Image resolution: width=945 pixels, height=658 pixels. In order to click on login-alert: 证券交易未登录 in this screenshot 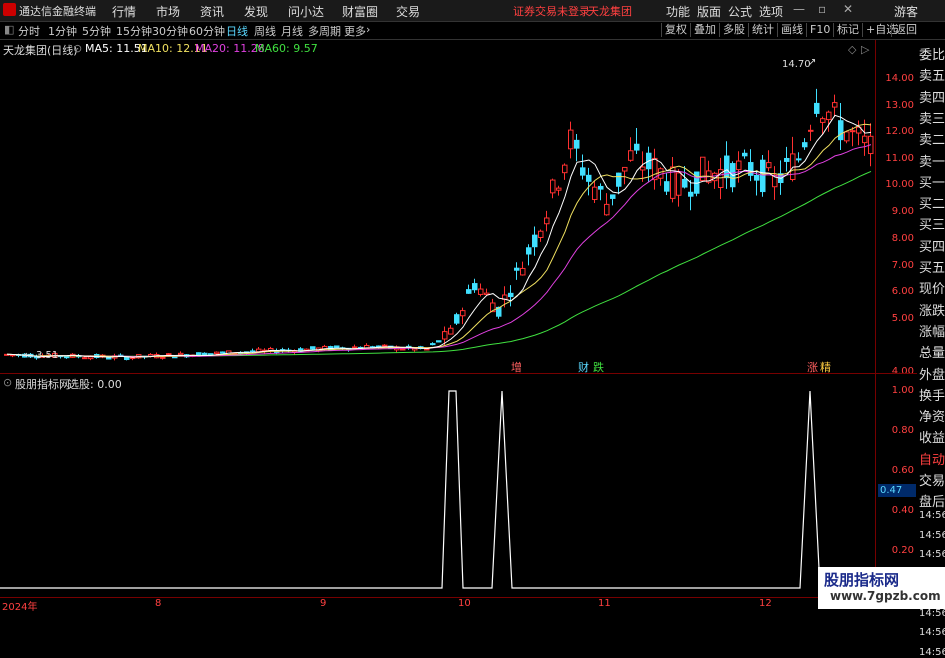, I will do `click(551, 11)`.